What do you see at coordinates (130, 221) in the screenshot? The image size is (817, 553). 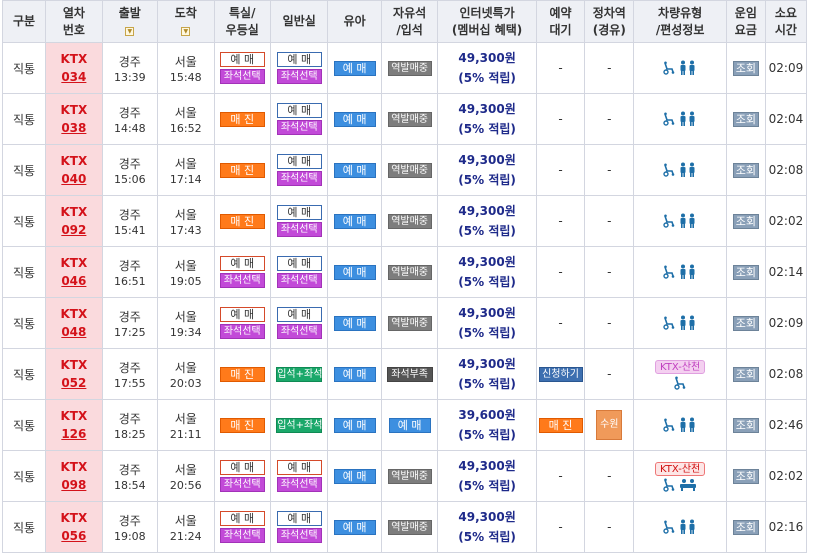 I see `cell-depart: 경주 15:41` at bounding box center [130, 221].